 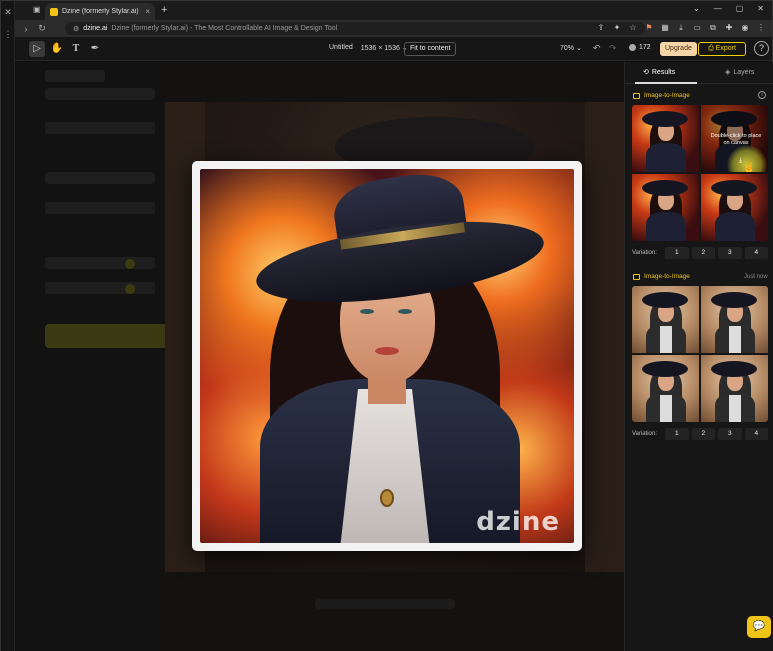 What do you see at coordinates (37, 49) in the screenshot?
I see `cursor-arrow-icon: ▷` at bounding box center [37, 49].